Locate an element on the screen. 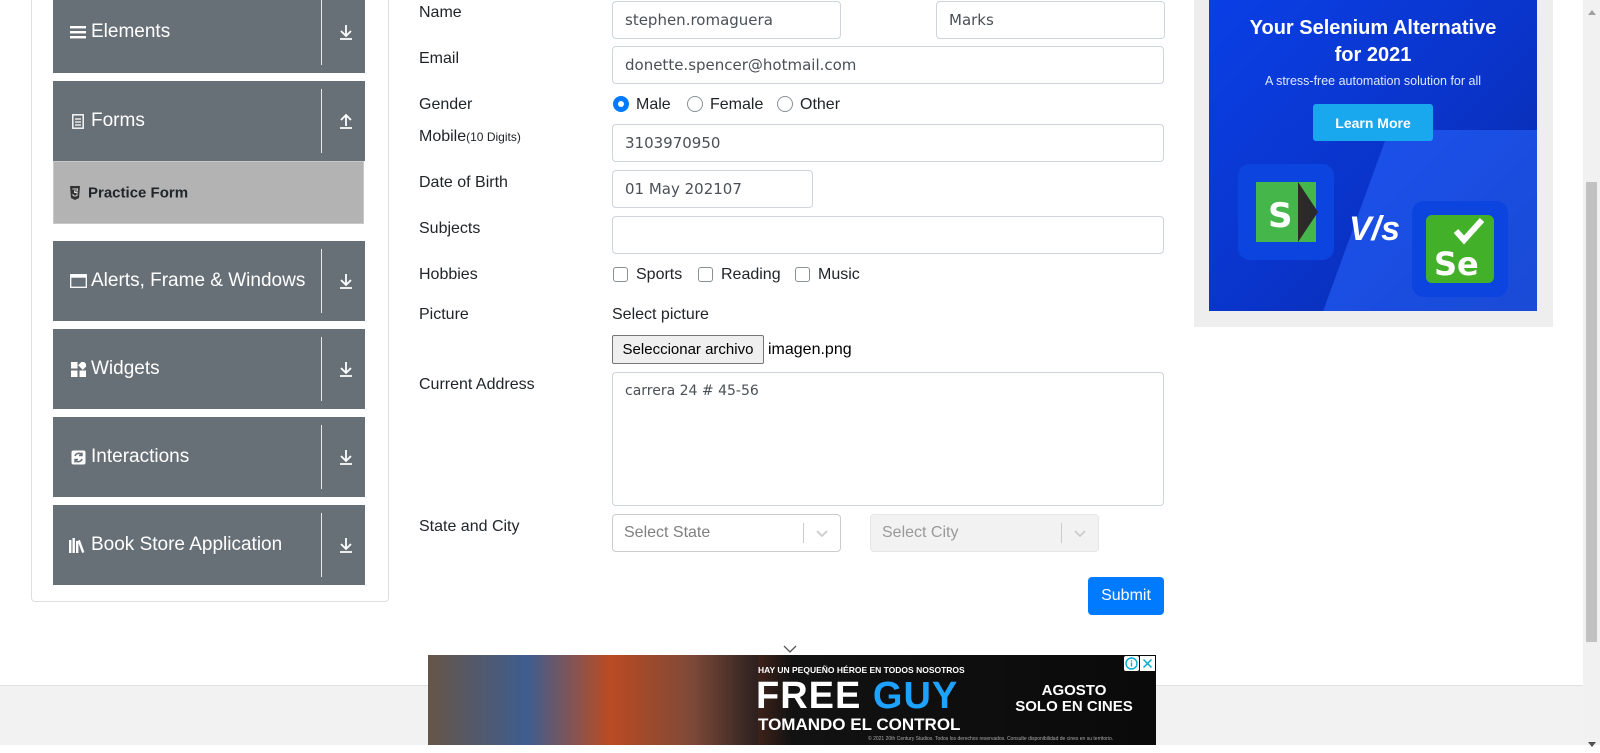 The width and height of the screenshot is (1600, 753). sidebar-group-label: Interactions is located at coordinates (140, 456).